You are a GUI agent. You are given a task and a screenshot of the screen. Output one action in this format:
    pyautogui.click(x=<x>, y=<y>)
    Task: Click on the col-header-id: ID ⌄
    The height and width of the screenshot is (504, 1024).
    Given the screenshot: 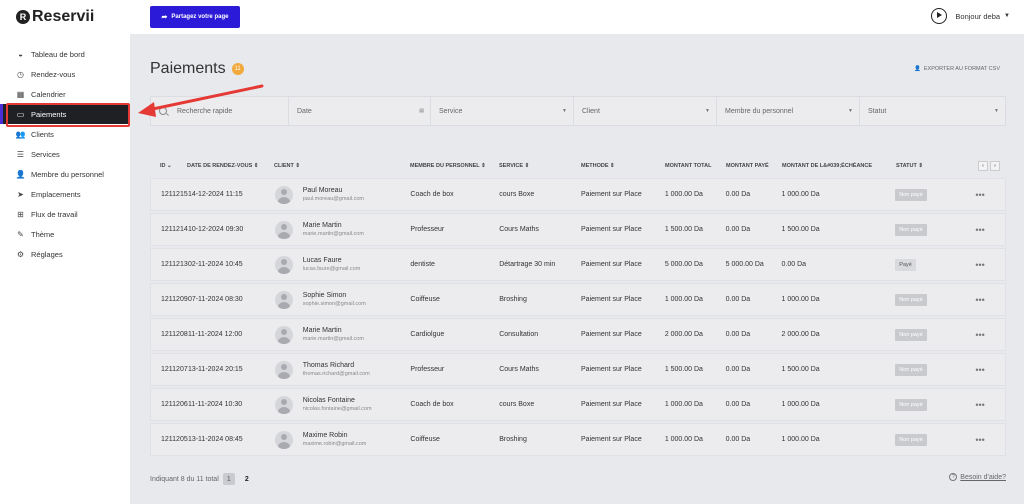 What is the action you would take?
    pyautogui.click(x=168, y=166)
    